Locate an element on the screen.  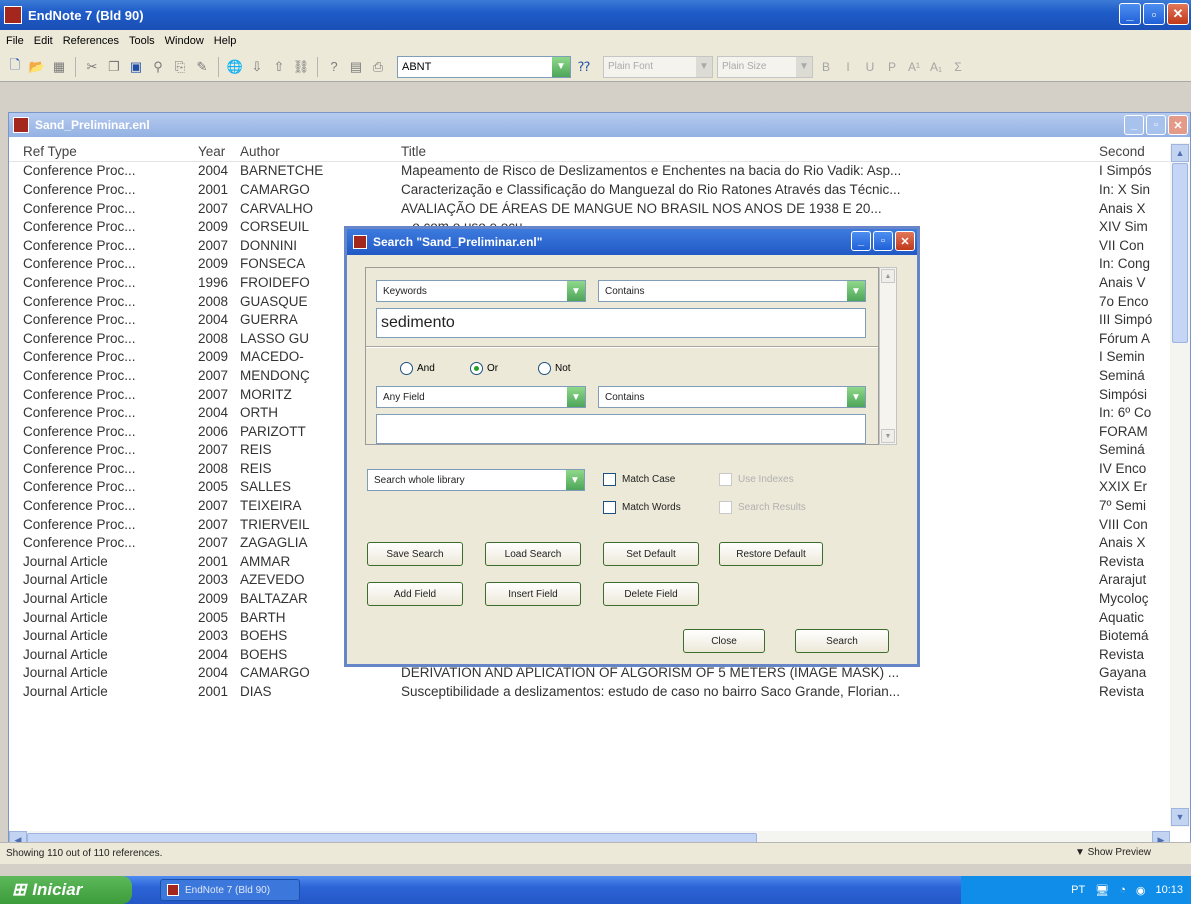
size-select: Plain Size ▼ is located at coordinates (765, 66).